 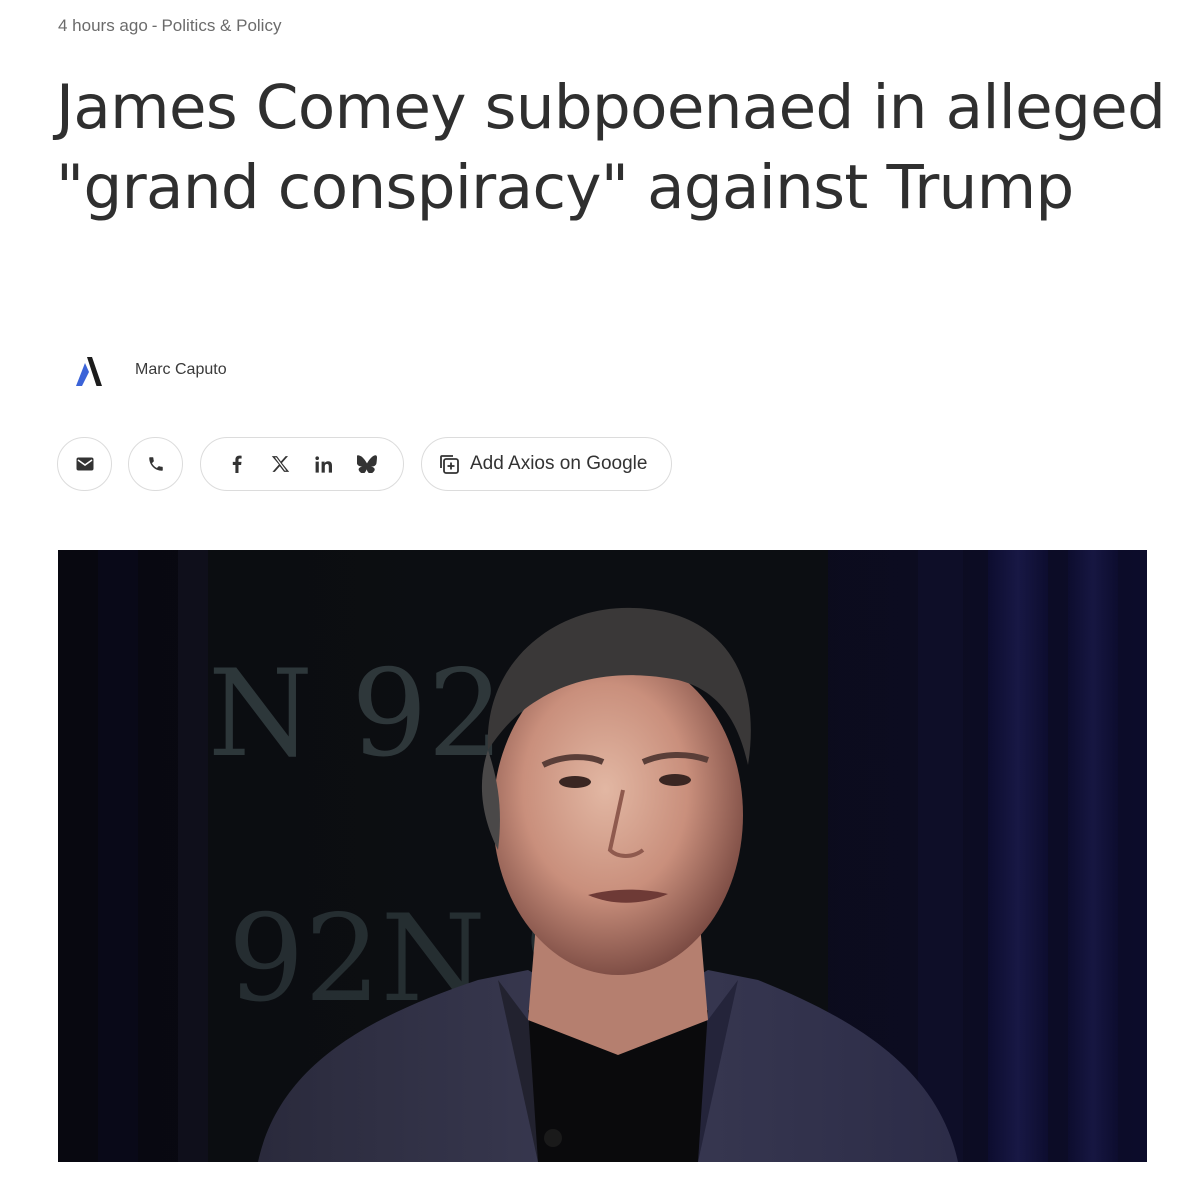 What do you see at coordinates (89, 371) in the screenshot?
I see `axios-logo-icon` at bounding box center [89, 371].